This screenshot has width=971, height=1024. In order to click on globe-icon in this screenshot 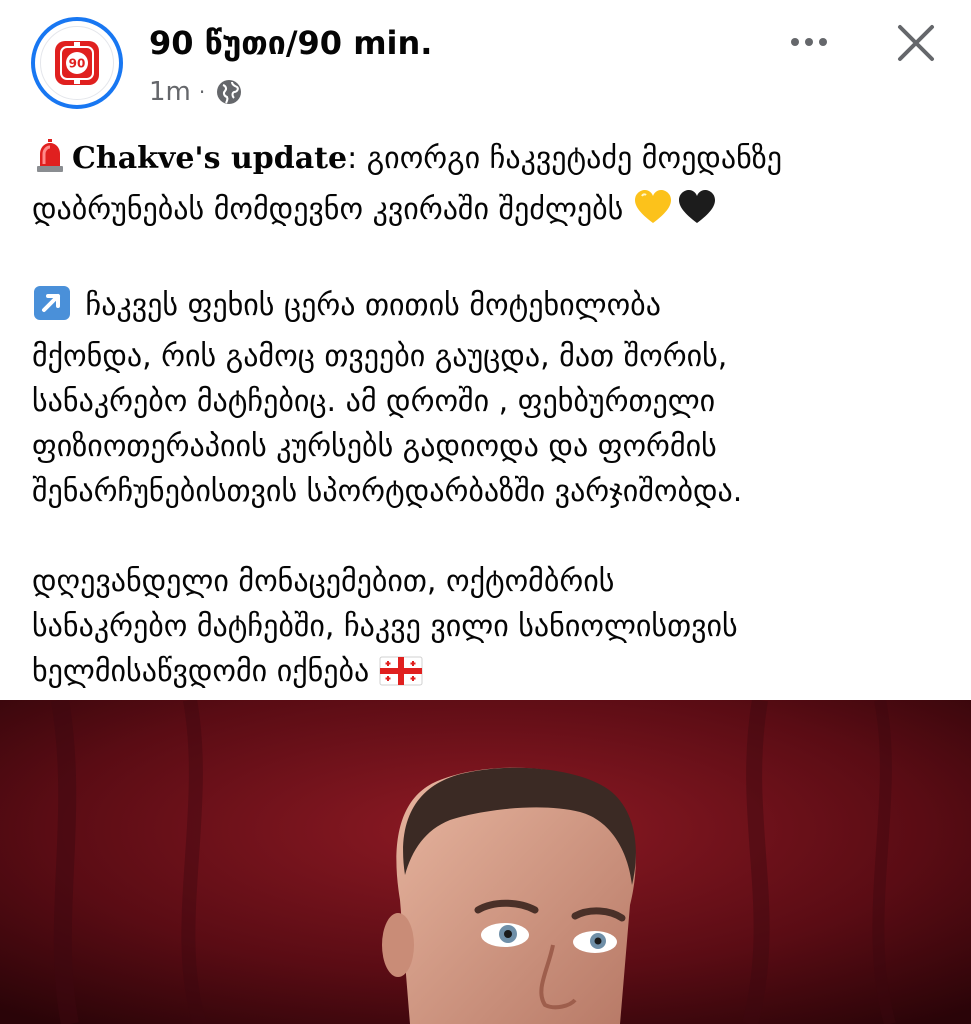, I will do `click(229, 92)`.